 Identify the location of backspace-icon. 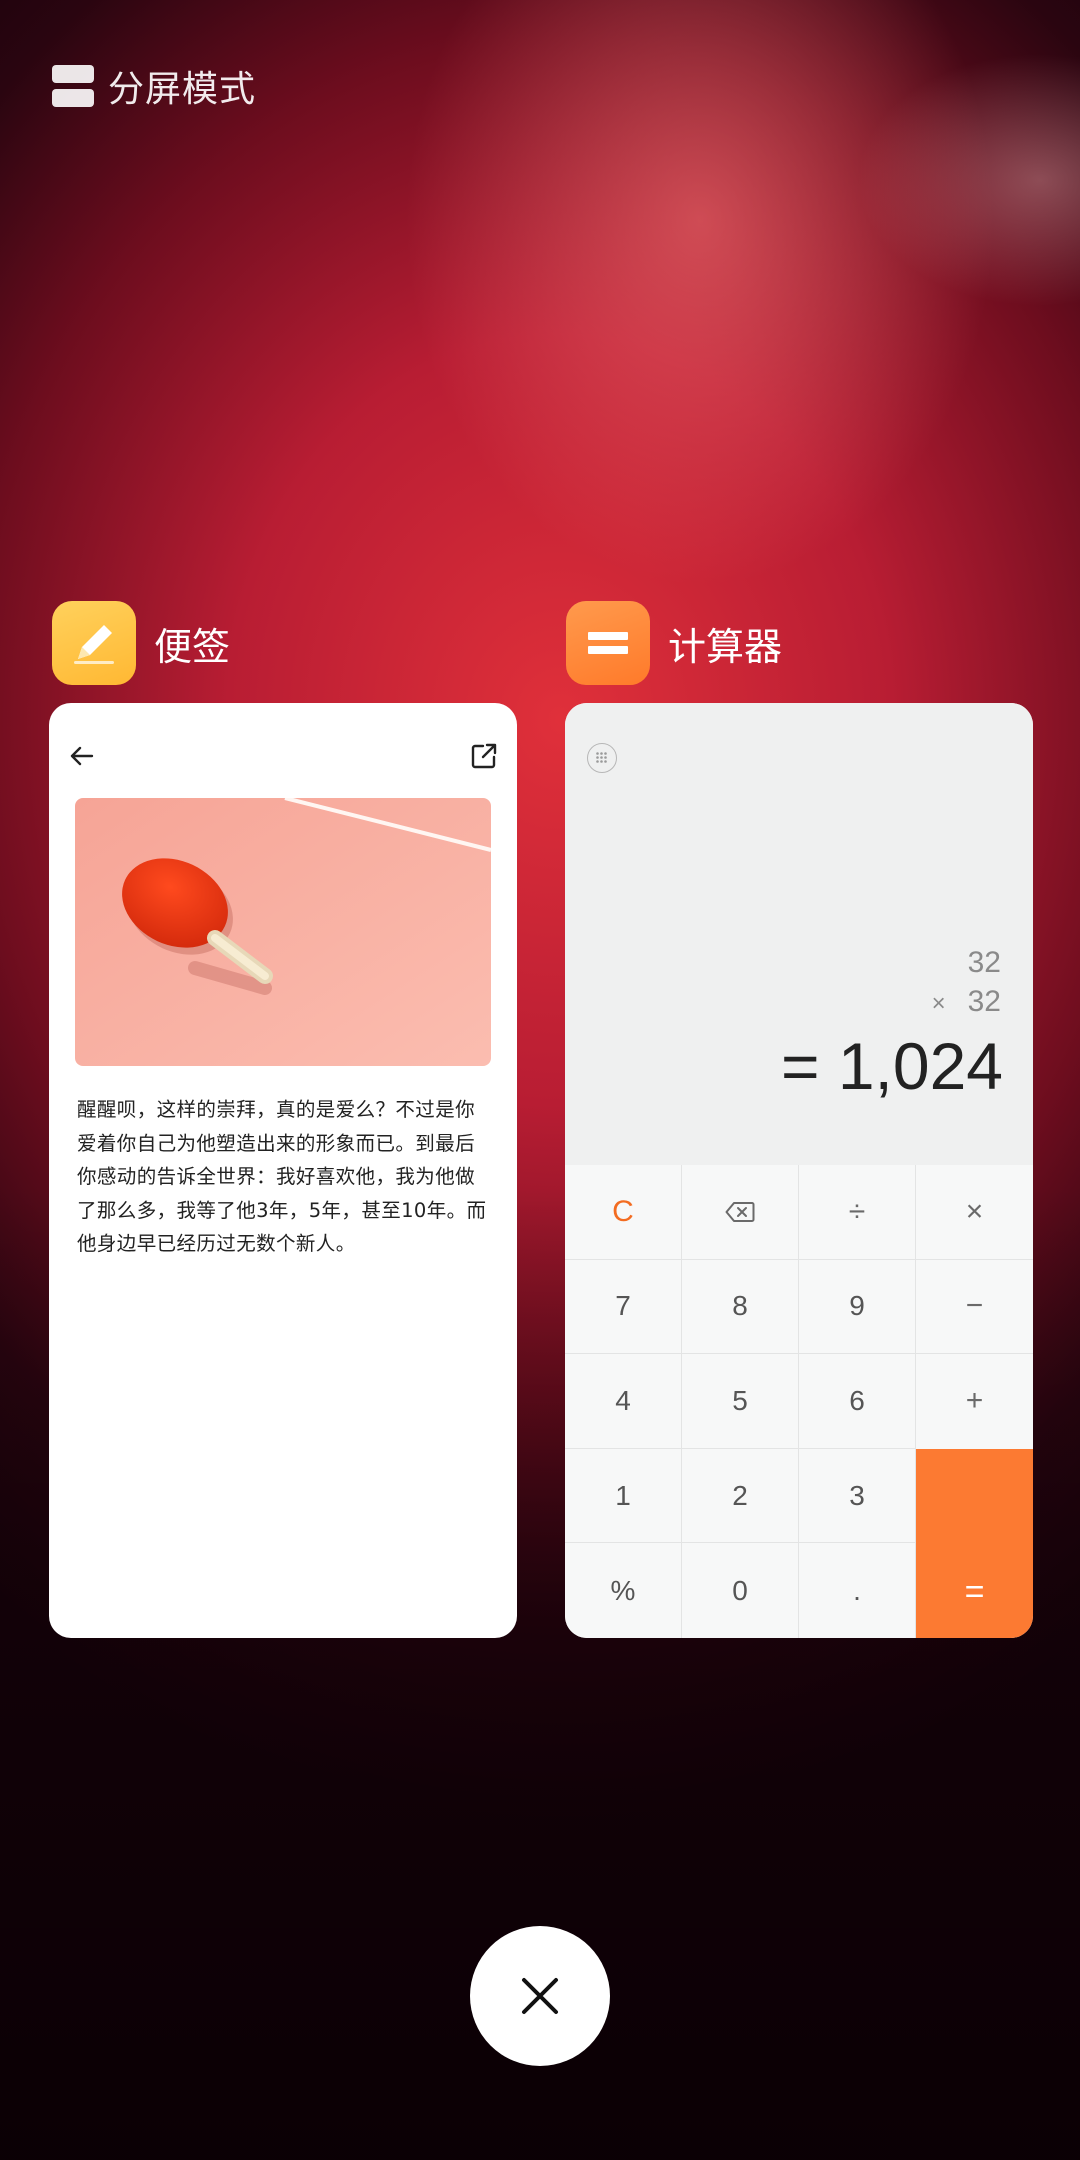
(740, 1211).